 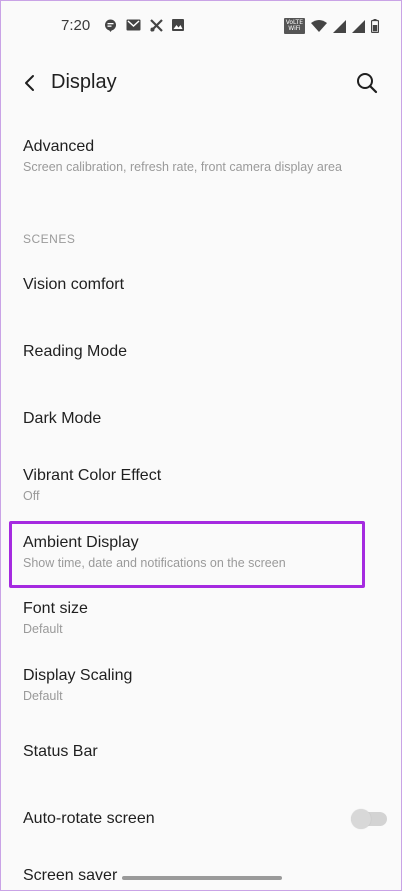 I want to click on status-bar: 7:20 VoLTE WiFi, so click(x=201, y=27).